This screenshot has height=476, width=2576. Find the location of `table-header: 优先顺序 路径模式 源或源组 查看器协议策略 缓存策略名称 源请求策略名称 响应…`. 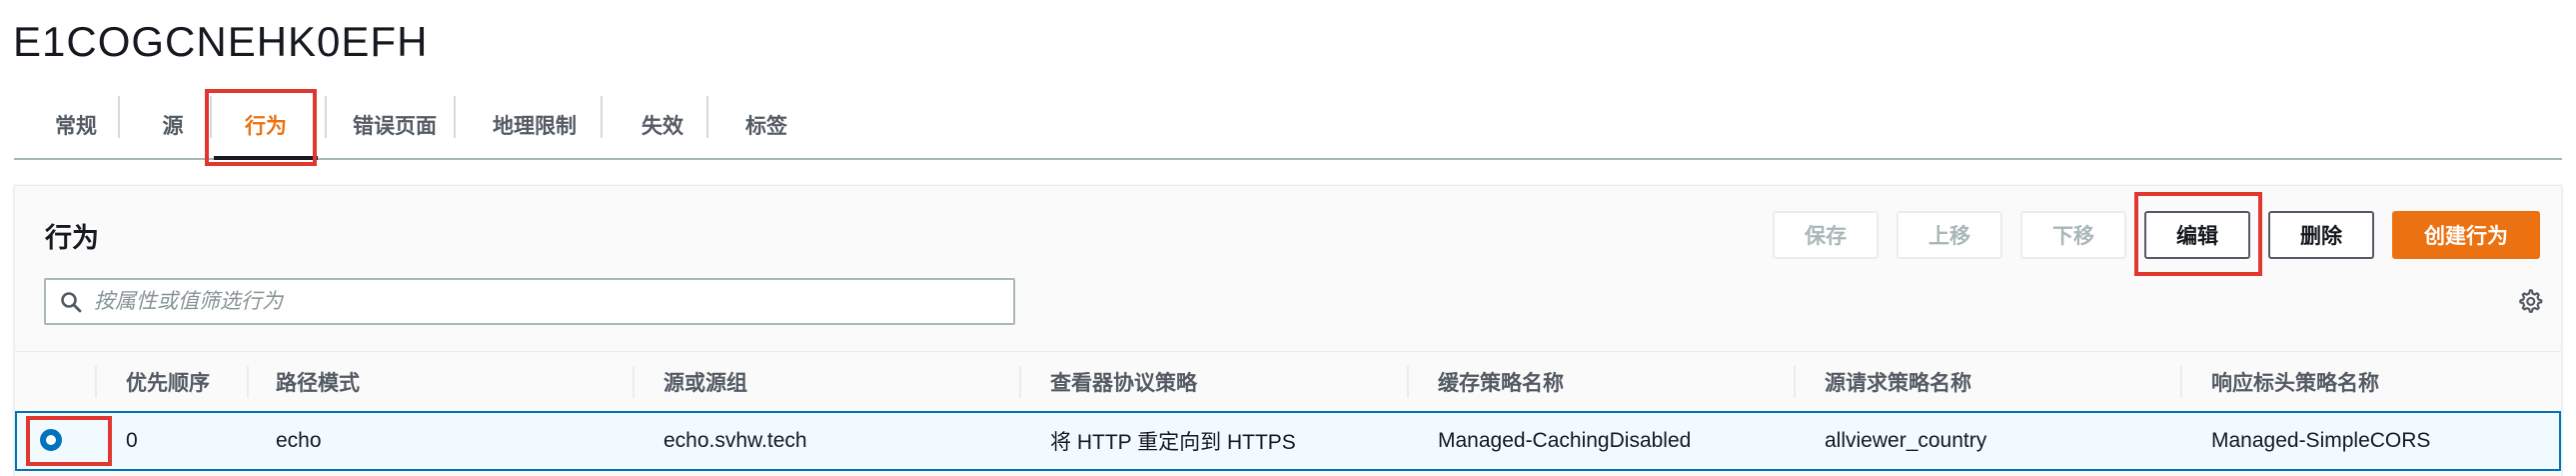

table-header: 优先顺序 路径模式 源或源组 查看器协议策略 缓存策略名称 源请求策略名称 响应… is located at coordinates (1288, 381).